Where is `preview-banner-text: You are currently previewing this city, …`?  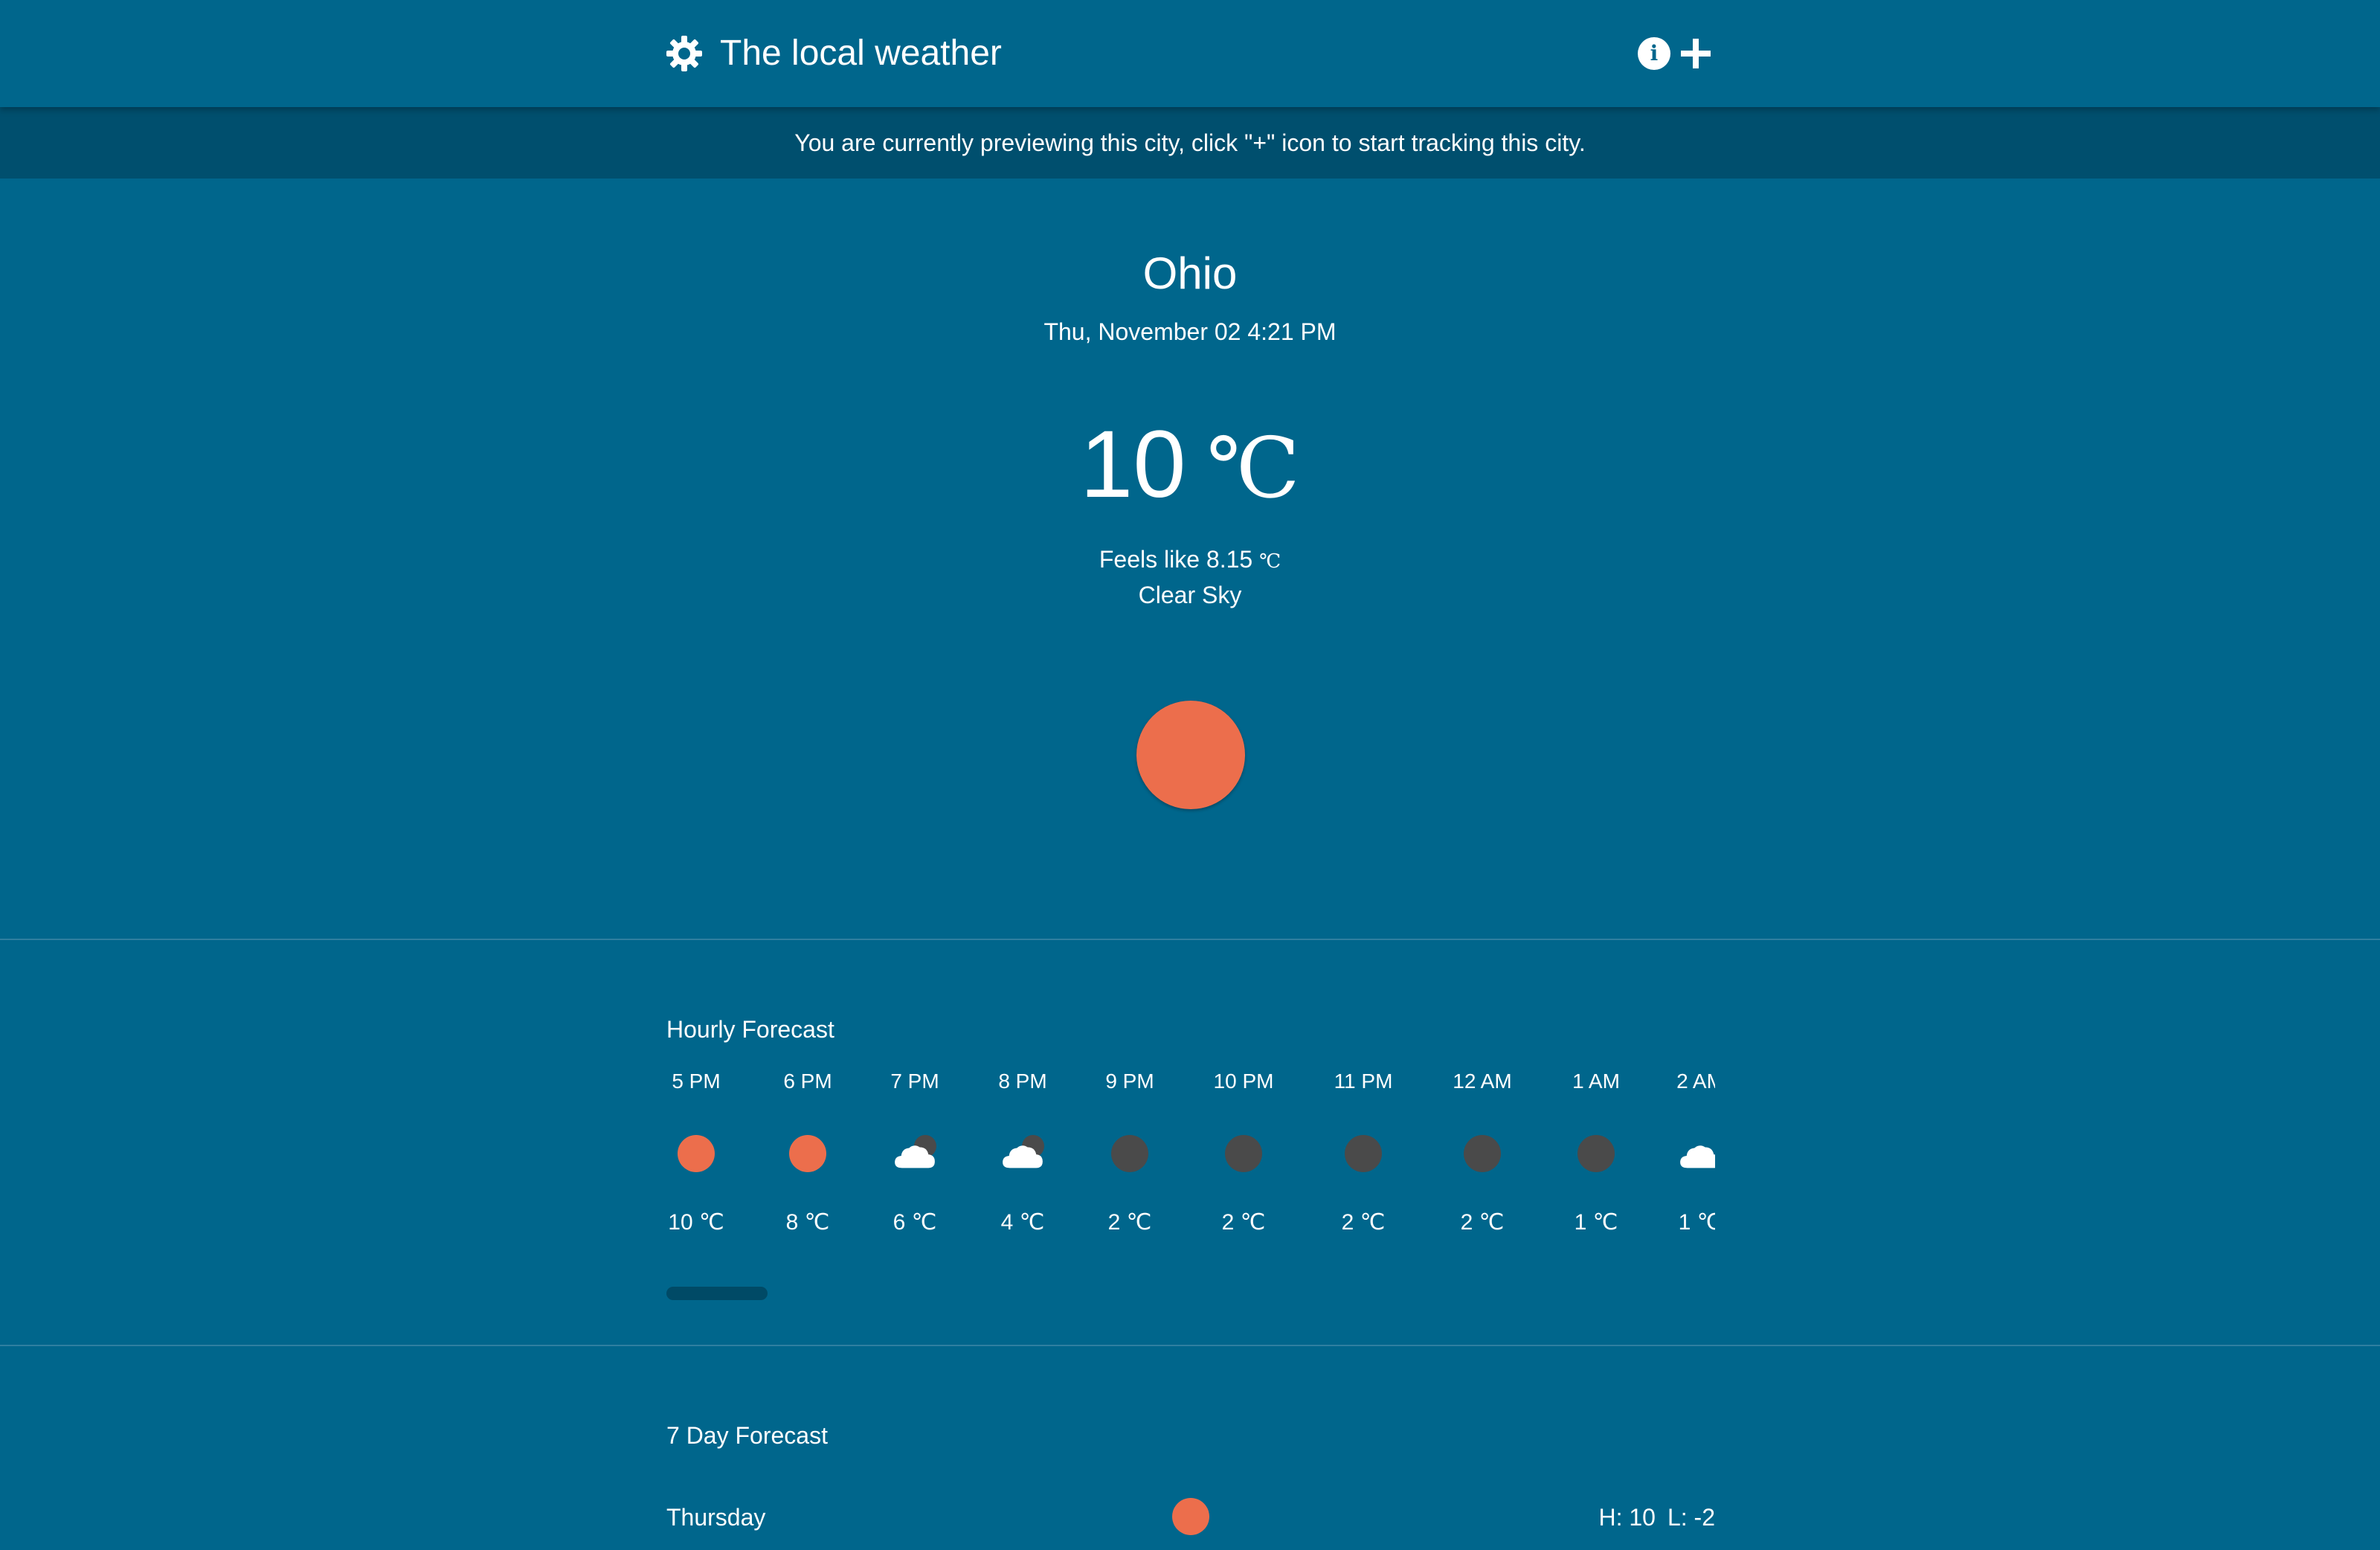 preview-banner-text: You are currently previewing this city, … is located at coordinates (1190, 142).